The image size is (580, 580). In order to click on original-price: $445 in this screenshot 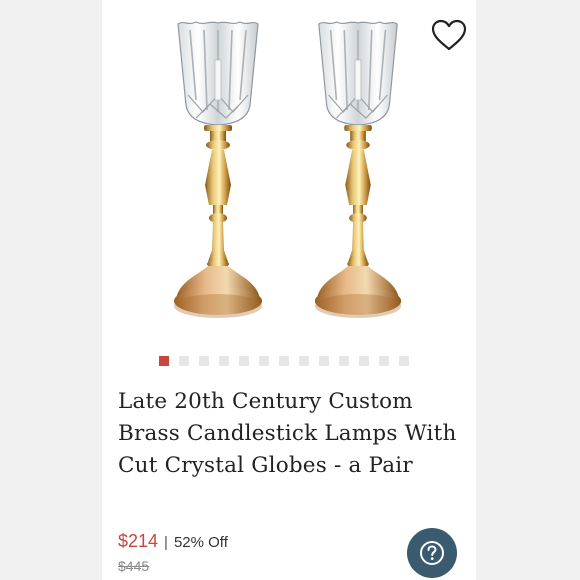, I will do `click(134, 566)`.